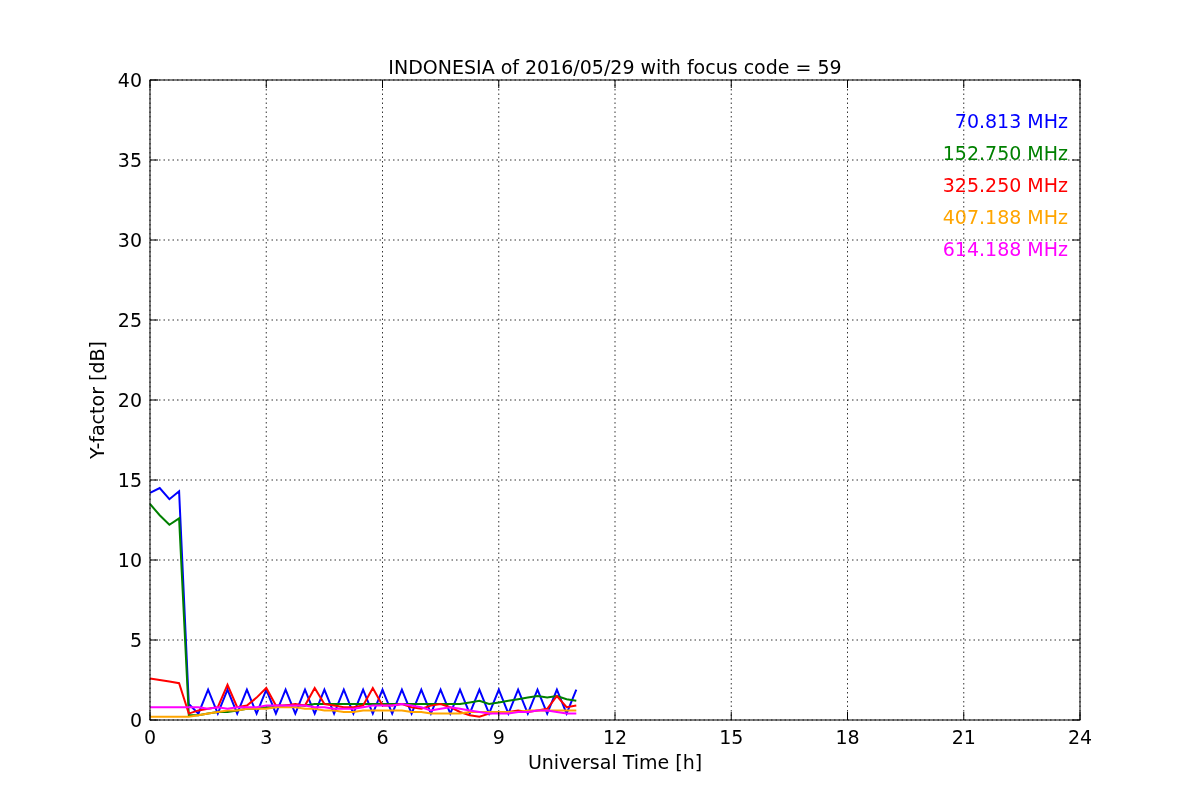 The height and width of the screenshot is (800, 1200). Describe the element at coordinates (97, 400) in the screenshot. I see `y-axis-label: Y-factor [dB]` at that location.